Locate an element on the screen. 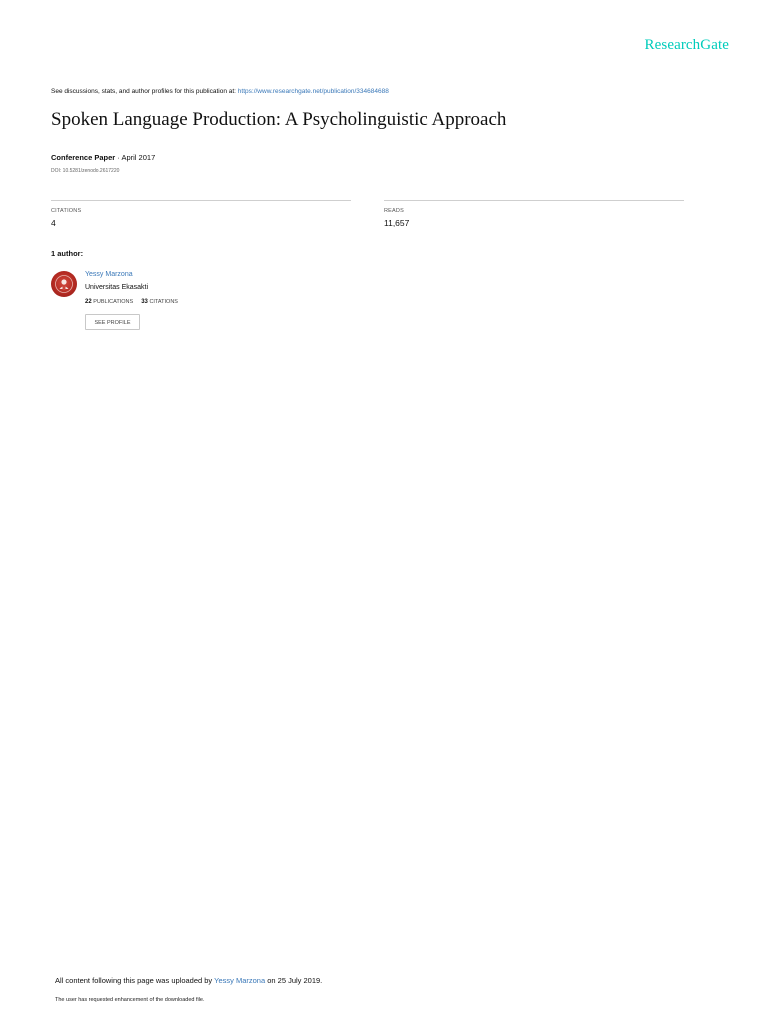 This screenshot has width=768, height=1024. citations-stat: CITATIONS 4 is located at coordinates (201, 214).